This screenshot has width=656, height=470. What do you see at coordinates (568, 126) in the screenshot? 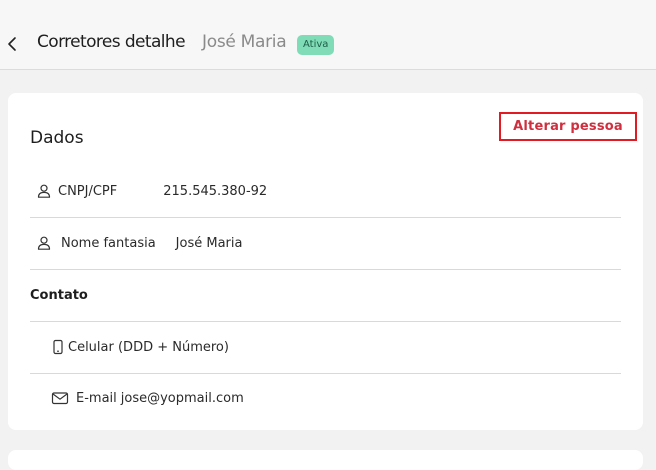
I see `alter-person-button: Alterar pessoa` at bounding box center [568, 126].